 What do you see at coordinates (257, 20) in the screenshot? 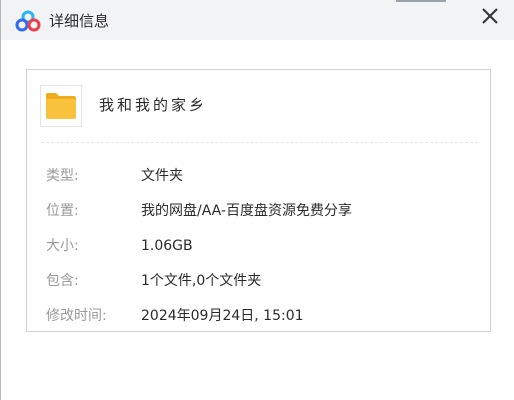
I see `title-bar: 详细信息` at bounding box center [257, 20].